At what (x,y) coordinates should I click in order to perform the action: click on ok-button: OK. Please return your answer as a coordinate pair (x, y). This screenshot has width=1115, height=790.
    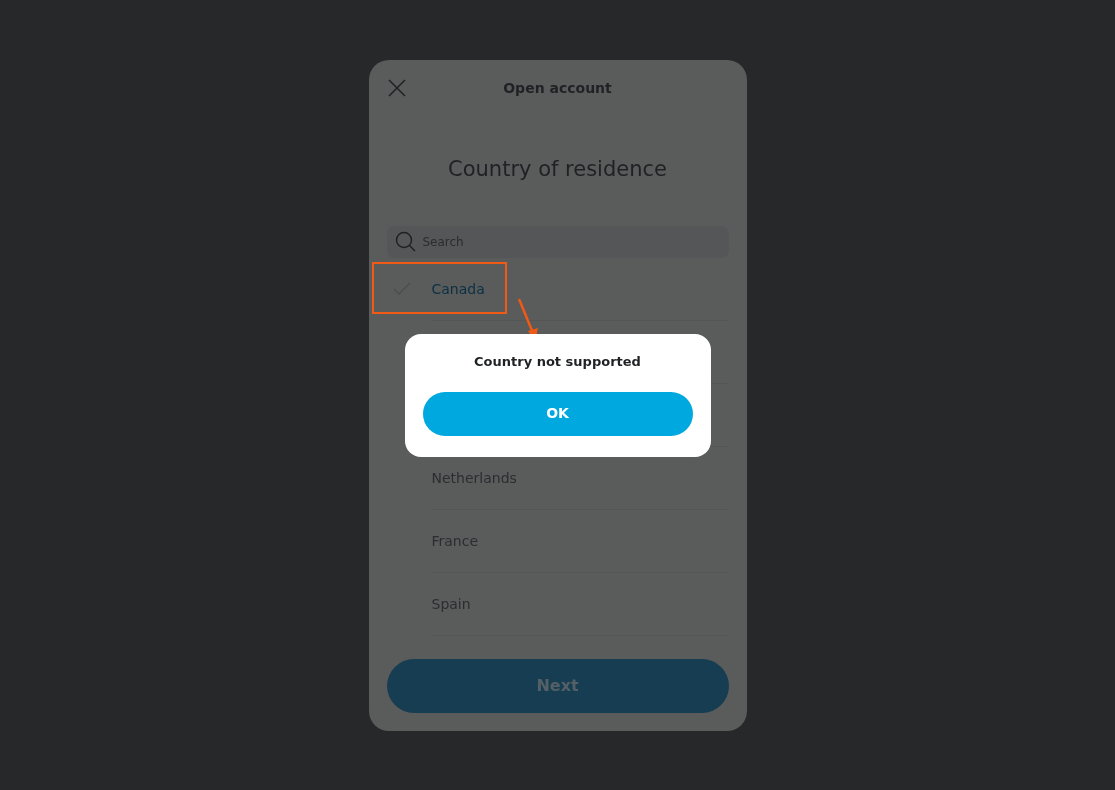
    Looking at the image, I should click on (557, 413).